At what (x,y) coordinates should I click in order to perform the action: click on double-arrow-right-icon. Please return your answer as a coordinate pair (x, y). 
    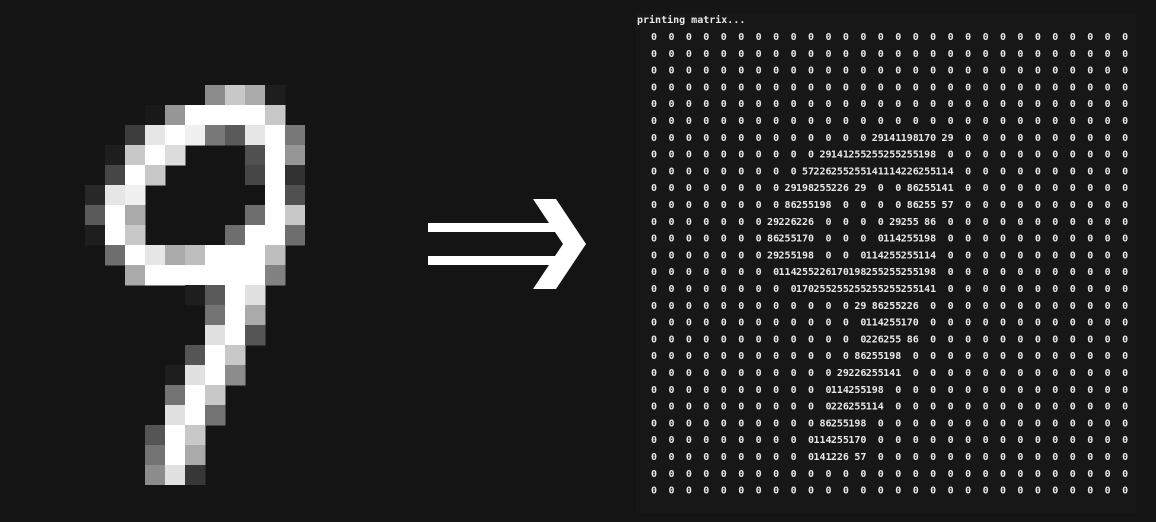
    Looking at the image, I should click on (507, 244).